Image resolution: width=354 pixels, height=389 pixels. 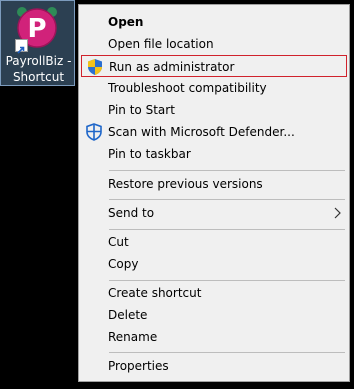 What do you see at coordinates (214, 242) in the screenshot?
I see `menu-item-cut: Cut` at bounding box center [214, 242].